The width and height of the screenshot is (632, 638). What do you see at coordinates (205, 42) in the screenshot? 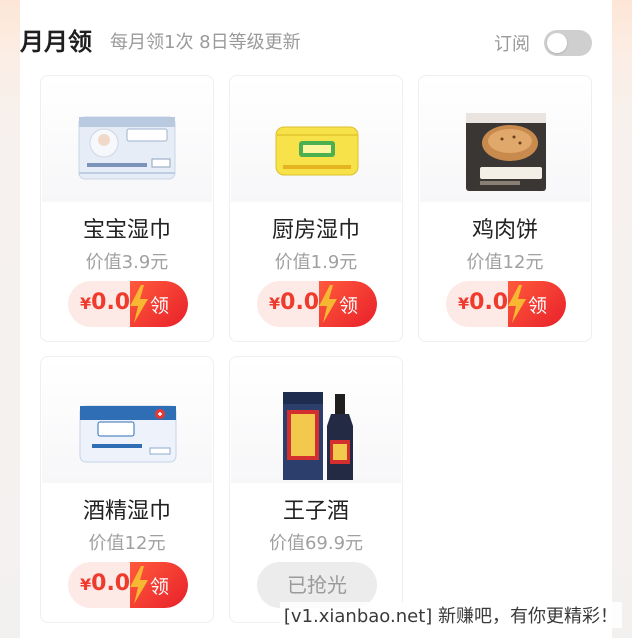
I see `section-subtitle: 每月领1次 8日等级更新` at bounding box center [205, 42].